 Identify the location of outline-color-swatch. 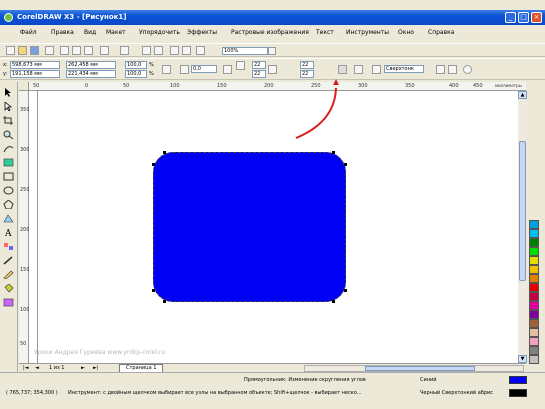
(518, 393).